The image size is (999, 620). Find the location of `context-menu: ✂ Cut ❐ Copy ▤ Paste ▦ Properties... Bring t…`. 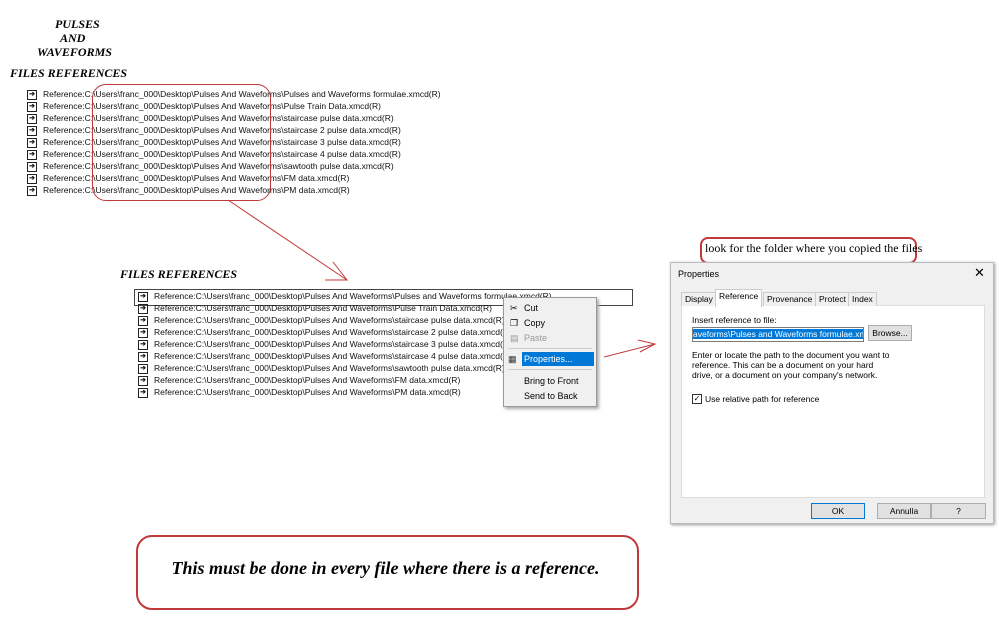

context-menu: ✂ Cut ❐ Copy ▤ Paste ▦ Properties... Bring t… is located at coordinates (550, 352).